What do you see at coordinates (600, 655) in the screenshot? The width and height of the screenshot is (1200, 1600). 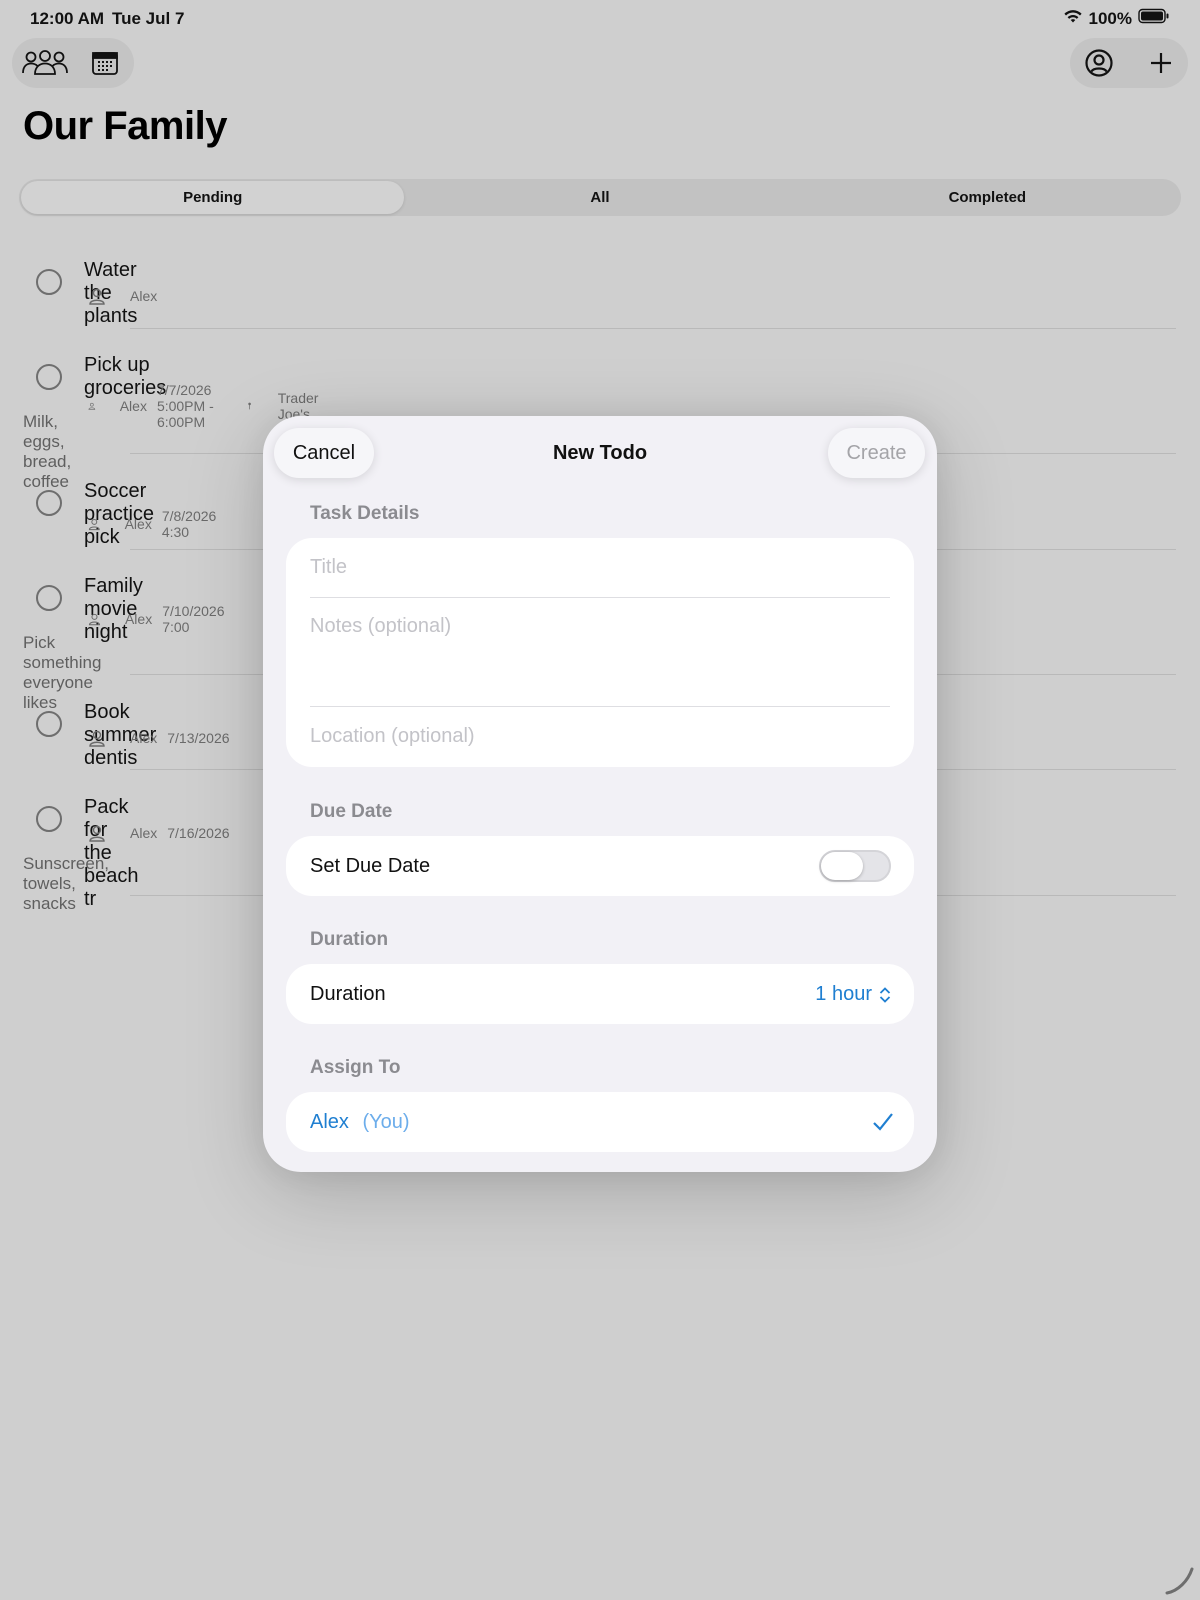 I see `notes-input: Notes (optional)` at bounding box center [600, 655].